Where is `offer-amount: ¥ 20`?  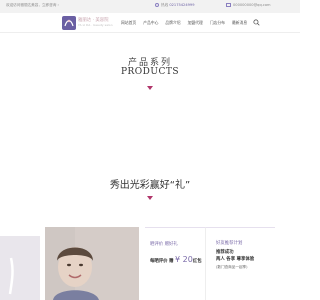 offer-amount: ¥ 20 is located at coordinates (184, 259).